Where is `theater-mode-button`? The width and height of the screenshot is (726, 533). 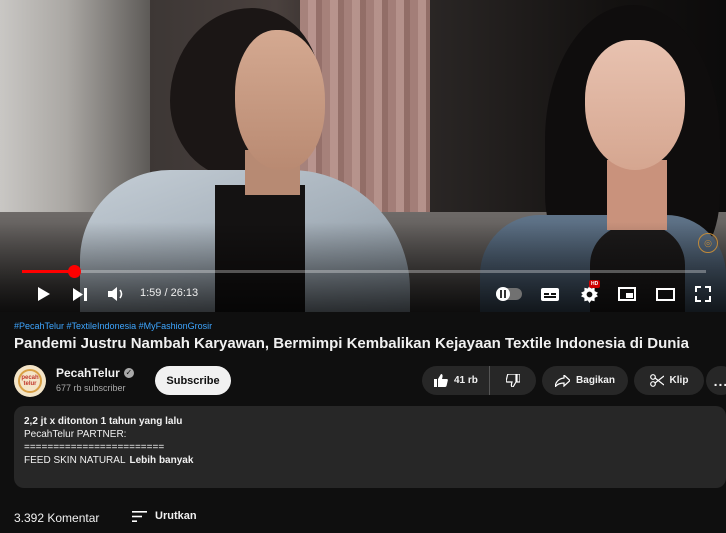
theater-mode-button is located at coordinates (665, 294).